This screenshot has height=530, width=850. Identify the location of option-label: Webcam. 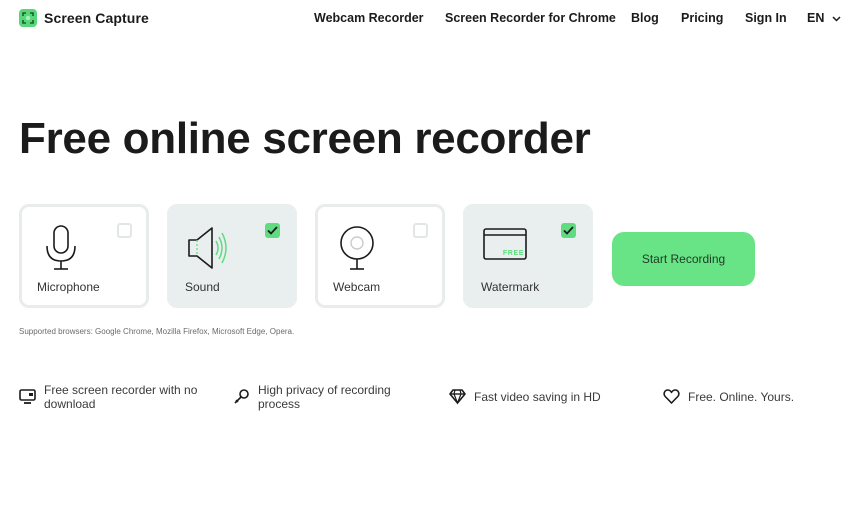
(357, 287).